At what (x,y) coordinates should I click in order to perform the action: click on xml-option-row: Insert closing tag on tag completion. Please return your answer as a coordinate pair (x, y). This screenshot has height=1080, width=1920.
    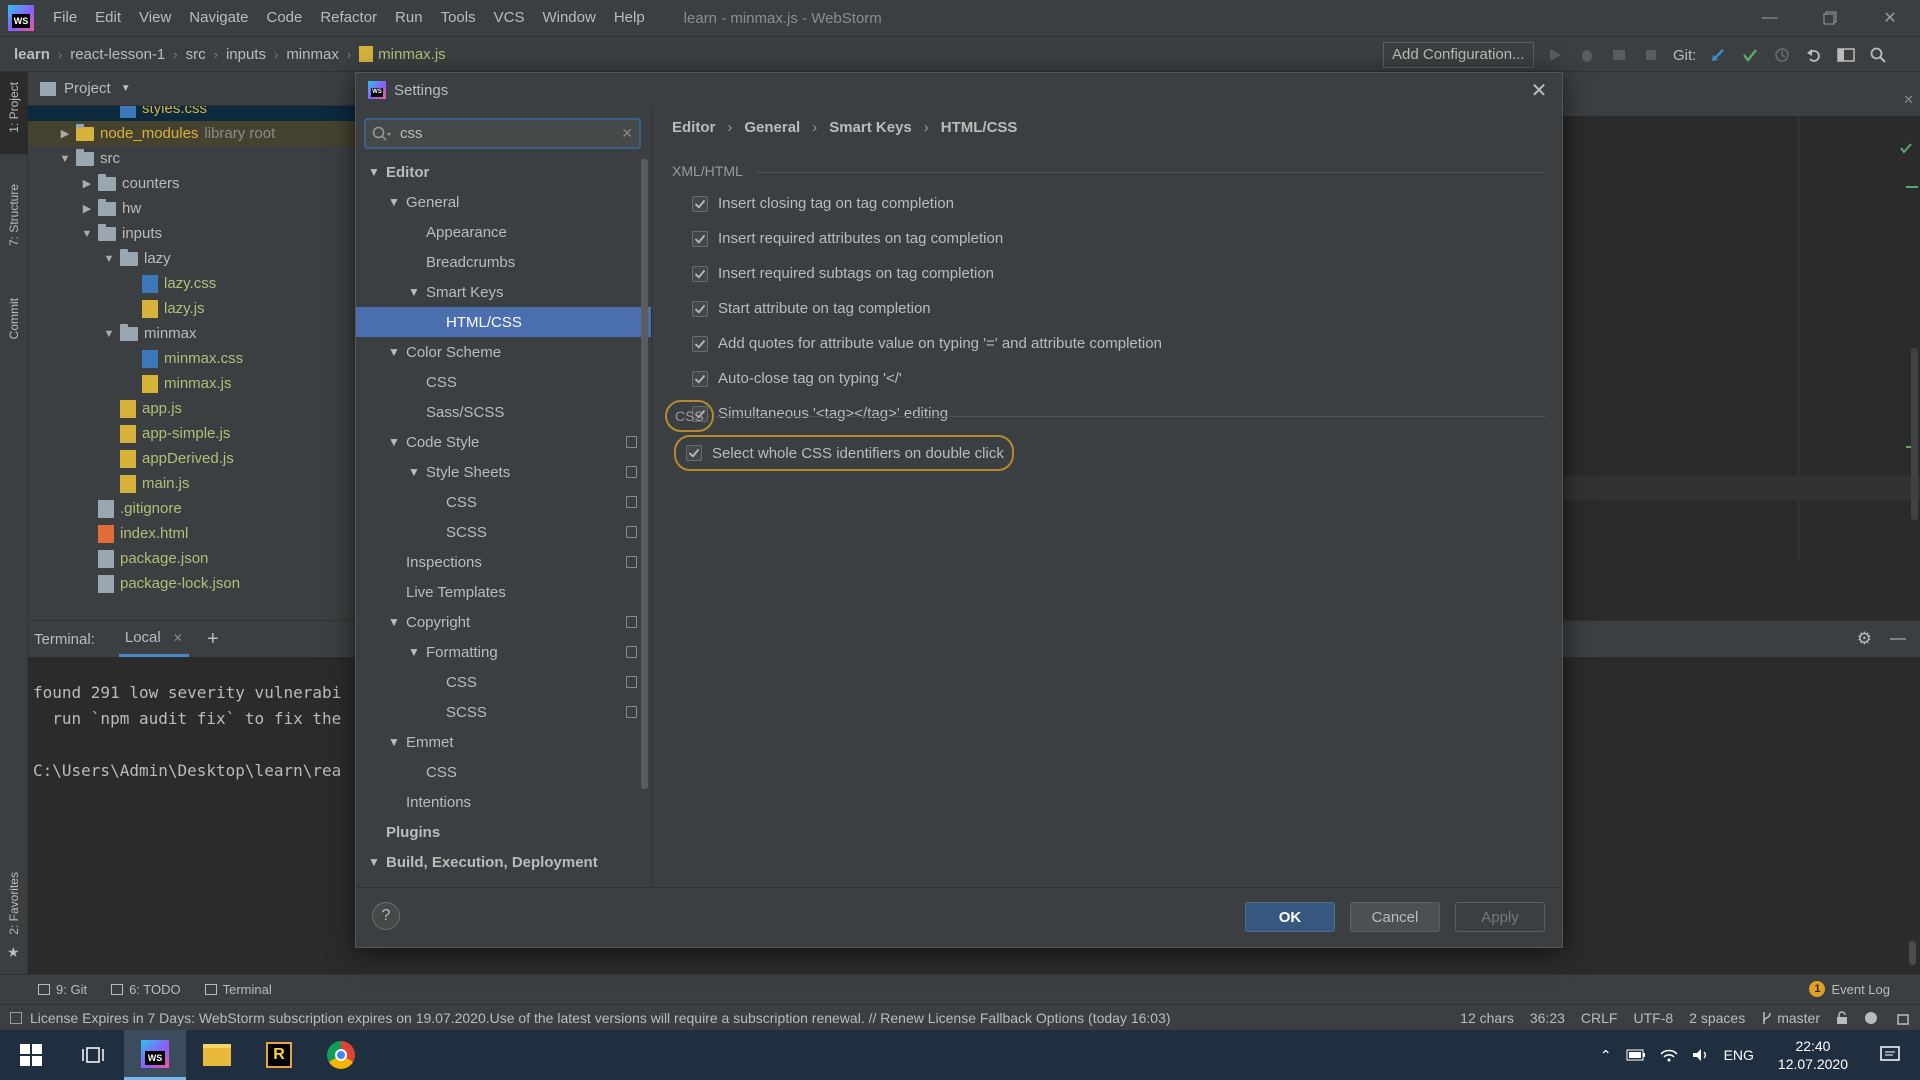
    Looking at the image, I should click on (823, 203).